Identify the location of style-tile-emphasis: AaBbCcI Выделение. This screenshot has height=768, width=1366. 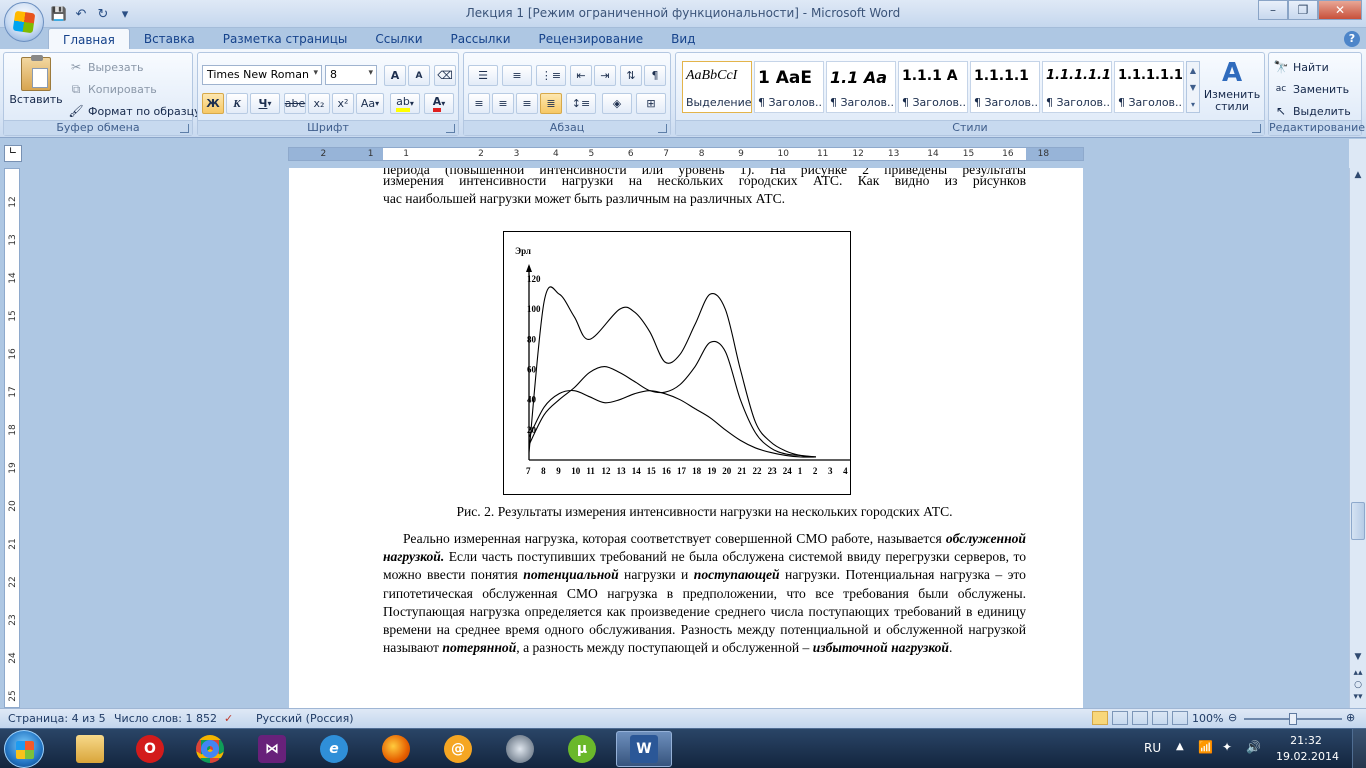
(717, 87).